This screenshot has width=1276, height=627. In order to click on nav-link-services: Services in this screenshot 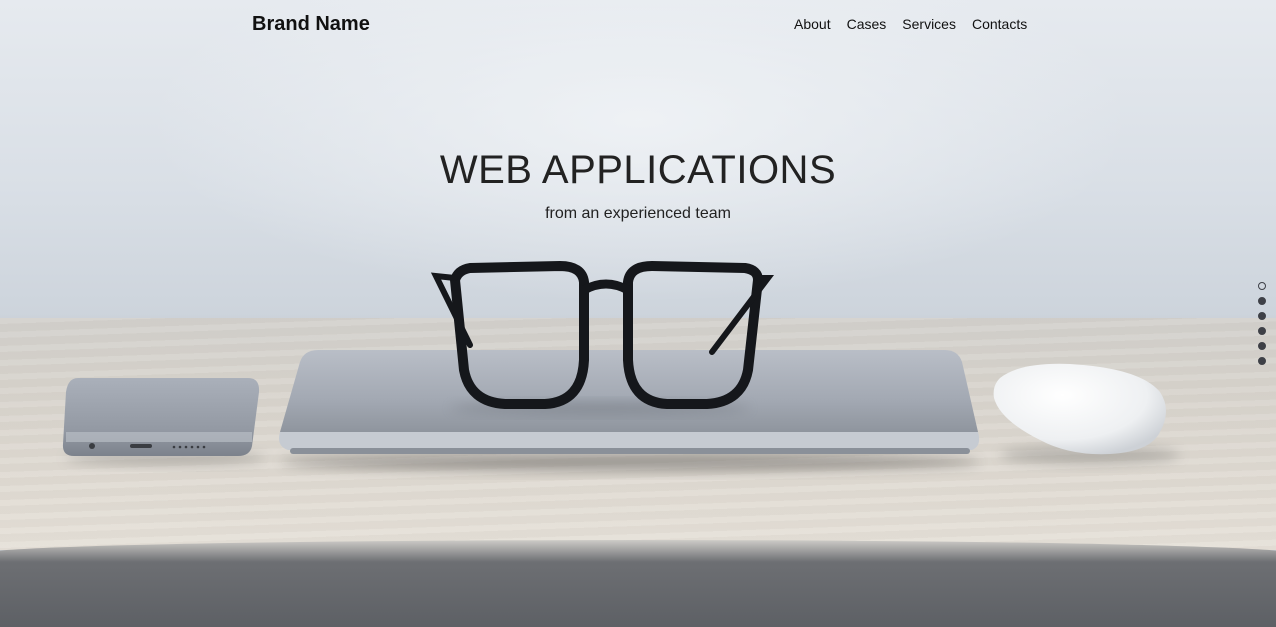, I will do `click(929, 24)`.